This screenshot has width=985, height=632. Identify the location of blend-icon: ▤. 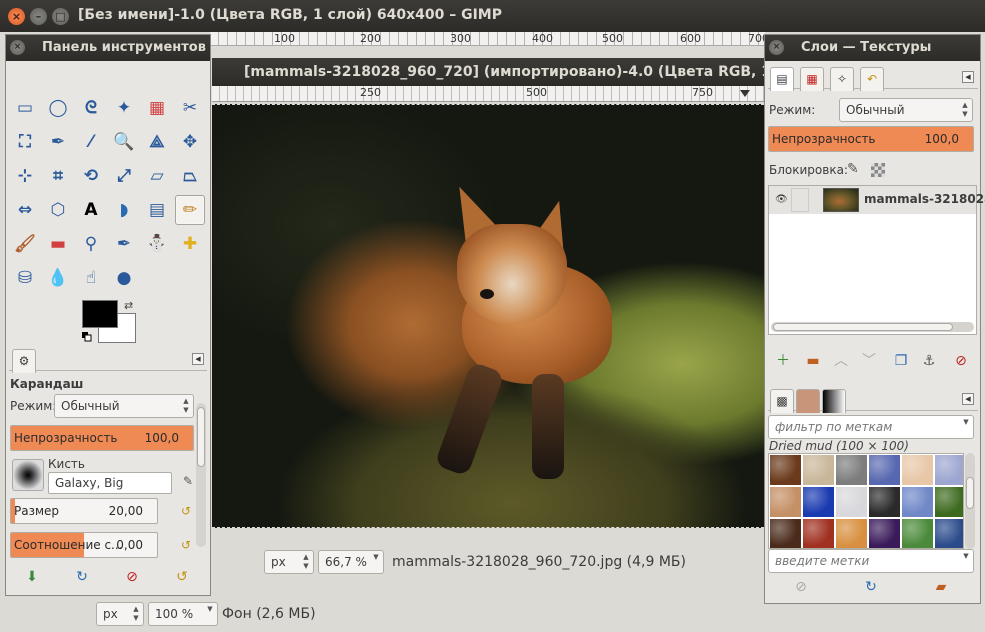
(157, 210).